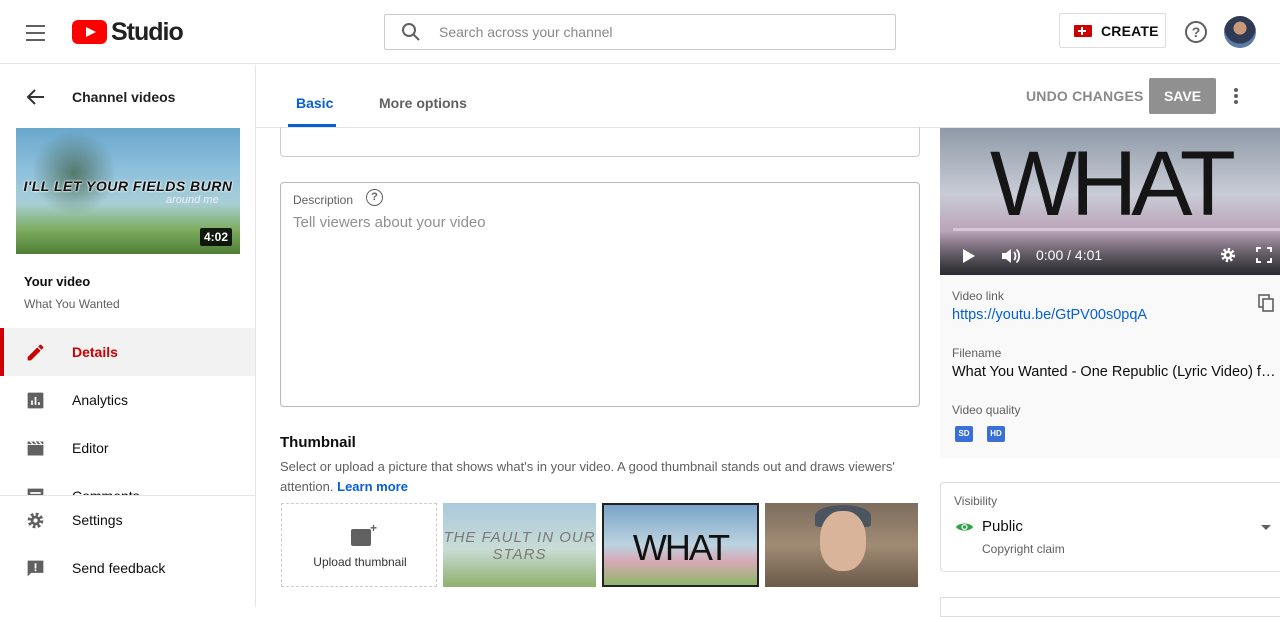 This screenshot has width=1280, height=617. I want to click on player-time: 0:00 / 4:01, so click(1069, 255).